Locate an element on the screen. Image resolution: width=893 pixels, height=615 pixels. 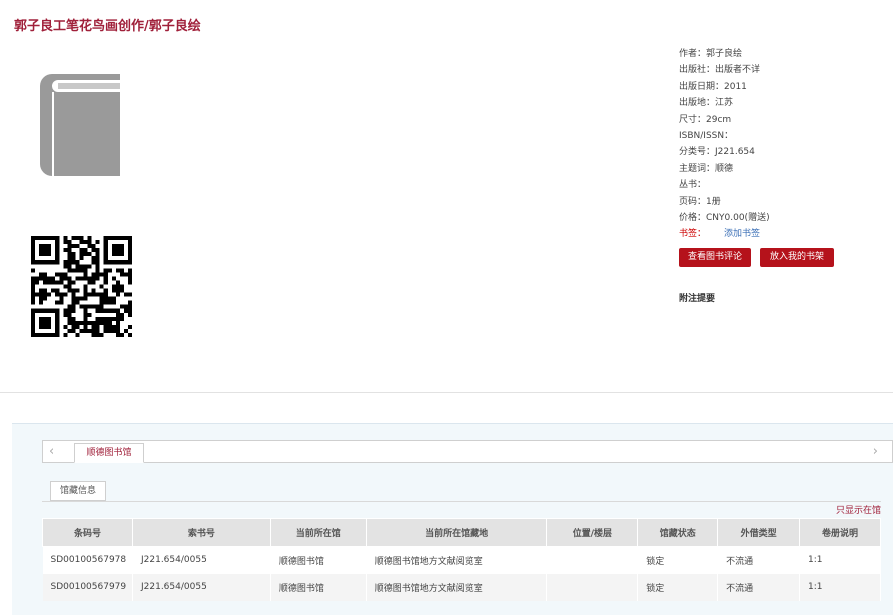
meta-author: 作者：郭子良绘 is located at coordinates (711, 54).